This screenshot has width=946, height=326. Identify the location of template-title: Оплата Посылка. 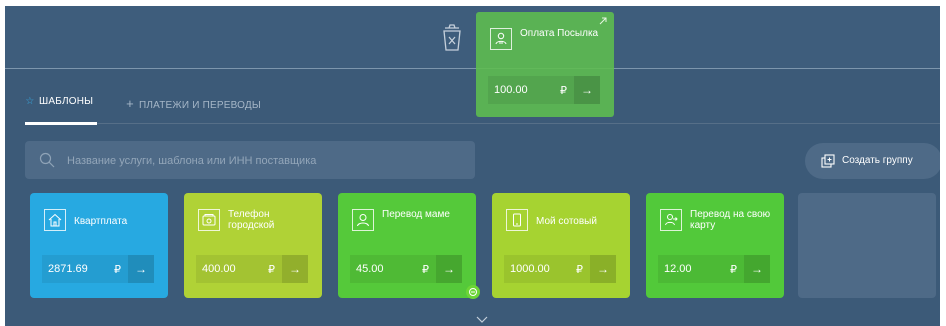
(559, 33).